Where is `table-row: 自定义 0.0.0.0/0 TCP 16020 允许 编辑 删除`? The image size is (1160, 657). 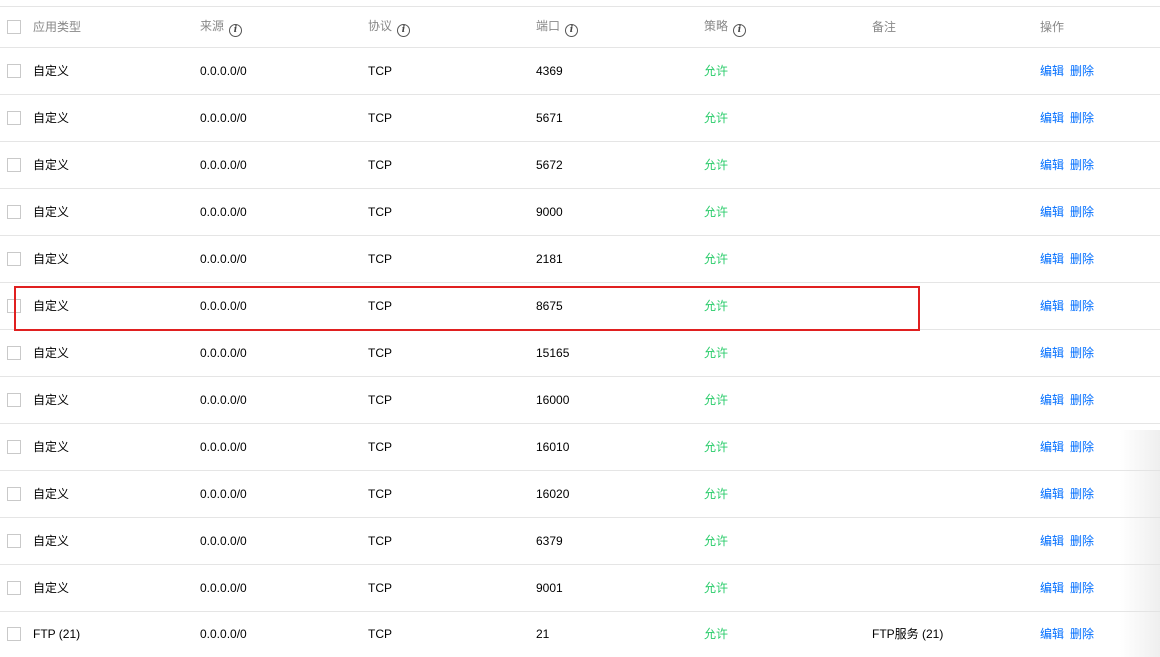
table-row: 自定义 0.0.0.0/0 TCP 16020 允许 编辑 删除 is located at coordinates (580, 493).